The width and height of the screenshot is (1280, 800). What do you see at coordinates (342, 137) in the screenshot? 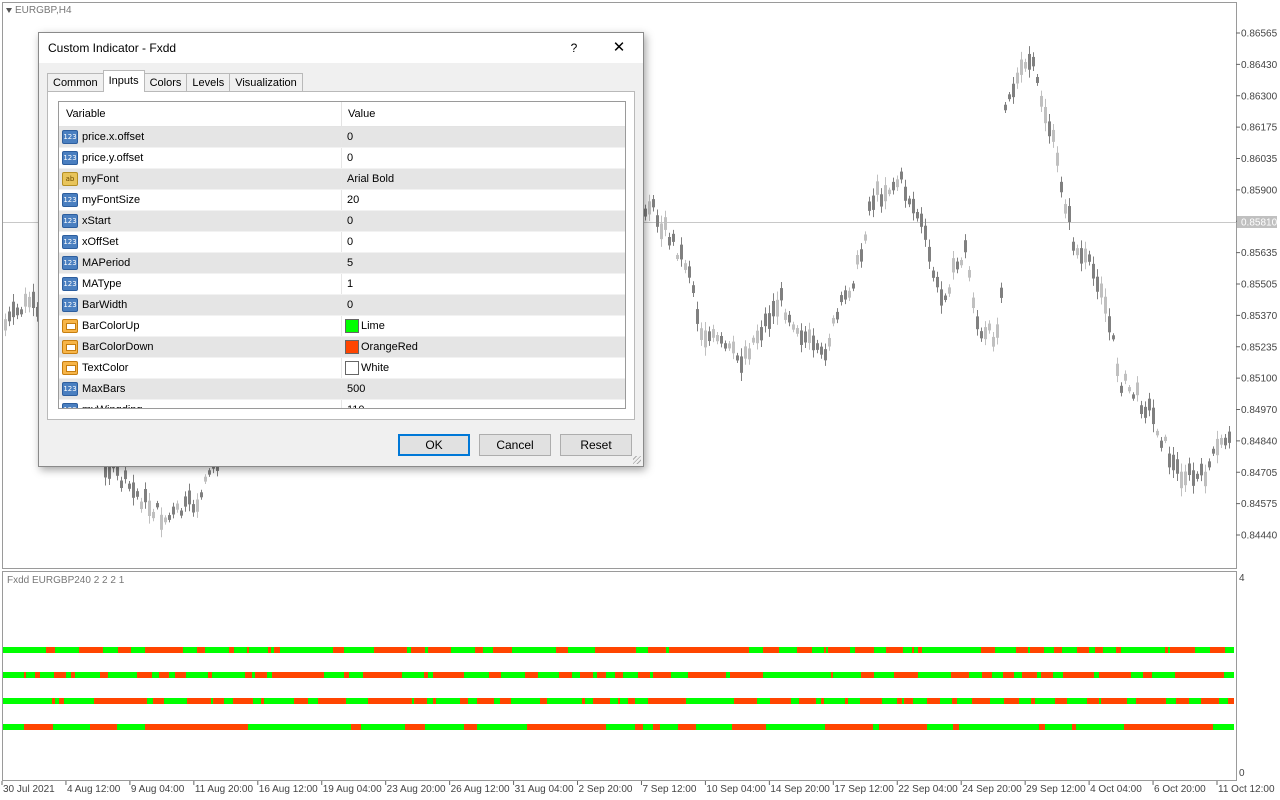
I see `input-row: 123 price.x.offset 0` at bounding box center [342, 137].